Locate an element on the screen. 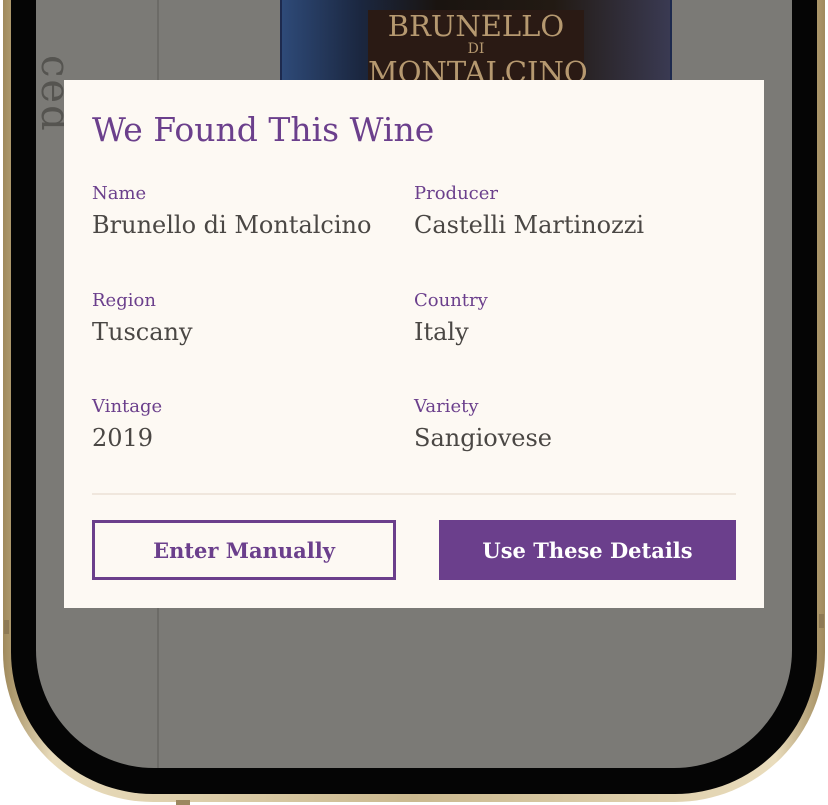 The image size is (828, 805). field-producer: Producer Castelli Martinozzi is located at coordinates (529, 211).